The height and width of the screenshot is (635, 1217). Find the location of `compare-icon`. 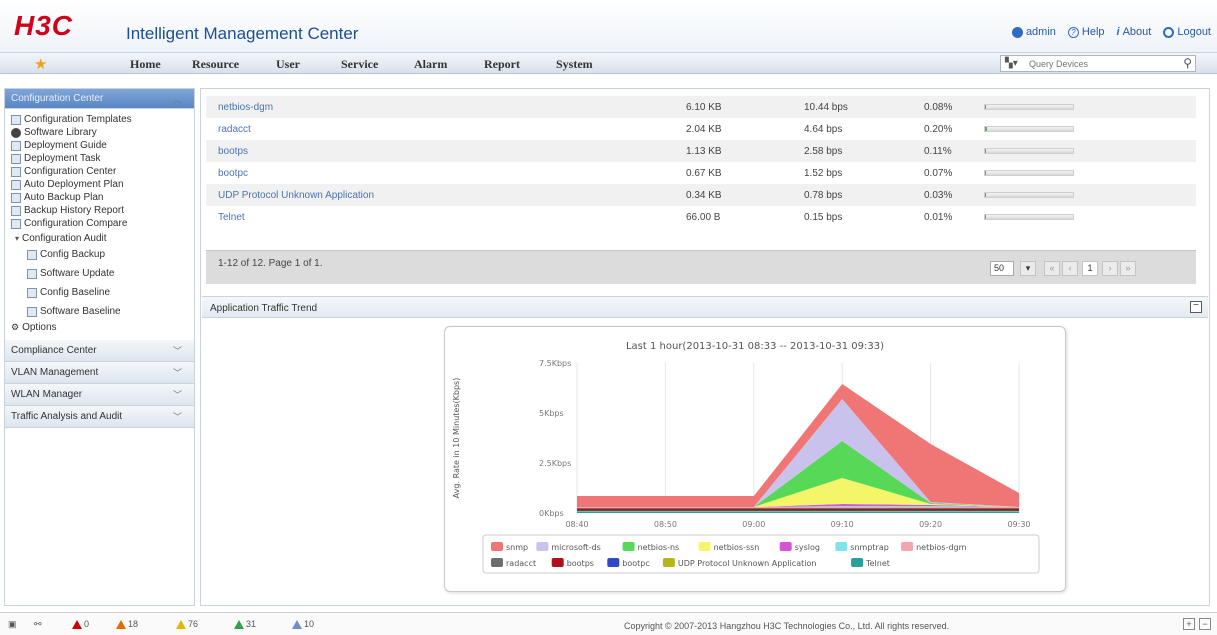

compare-icon is located at coordinates (16, 223).